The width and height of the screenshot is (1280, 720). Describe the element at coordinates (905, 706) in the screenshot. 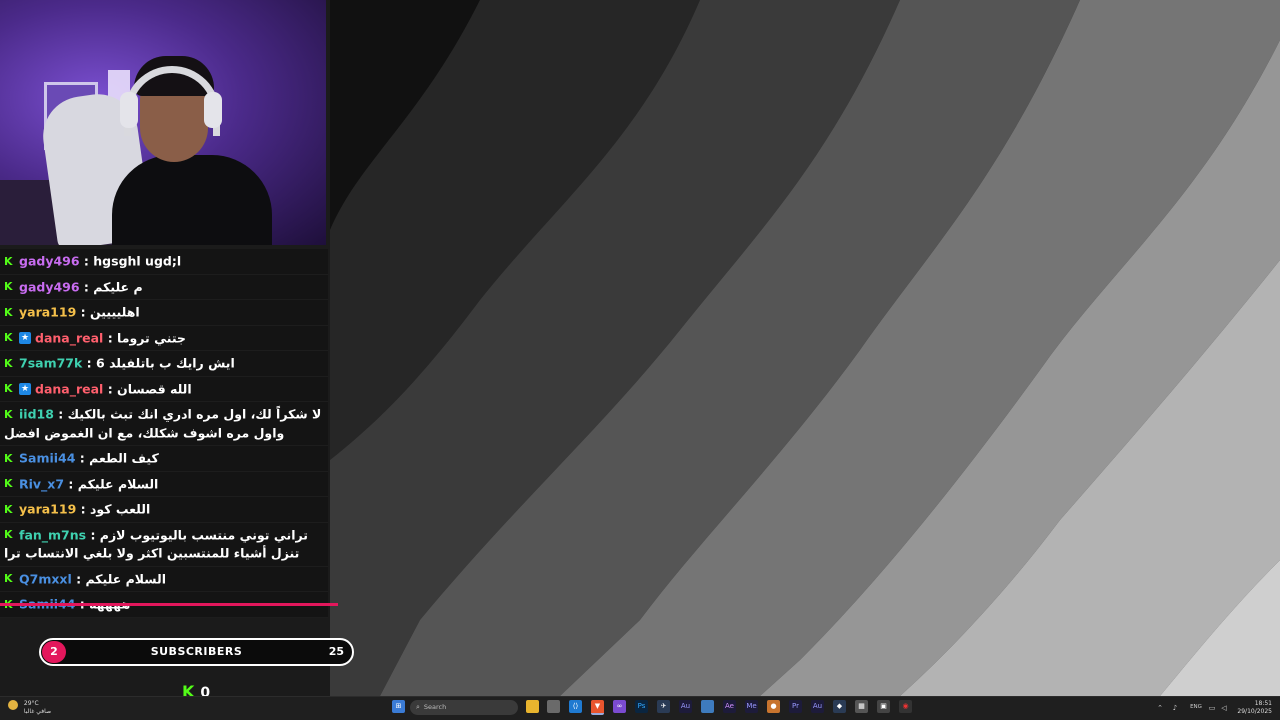

I see `obs-icon: ◉` at that location.